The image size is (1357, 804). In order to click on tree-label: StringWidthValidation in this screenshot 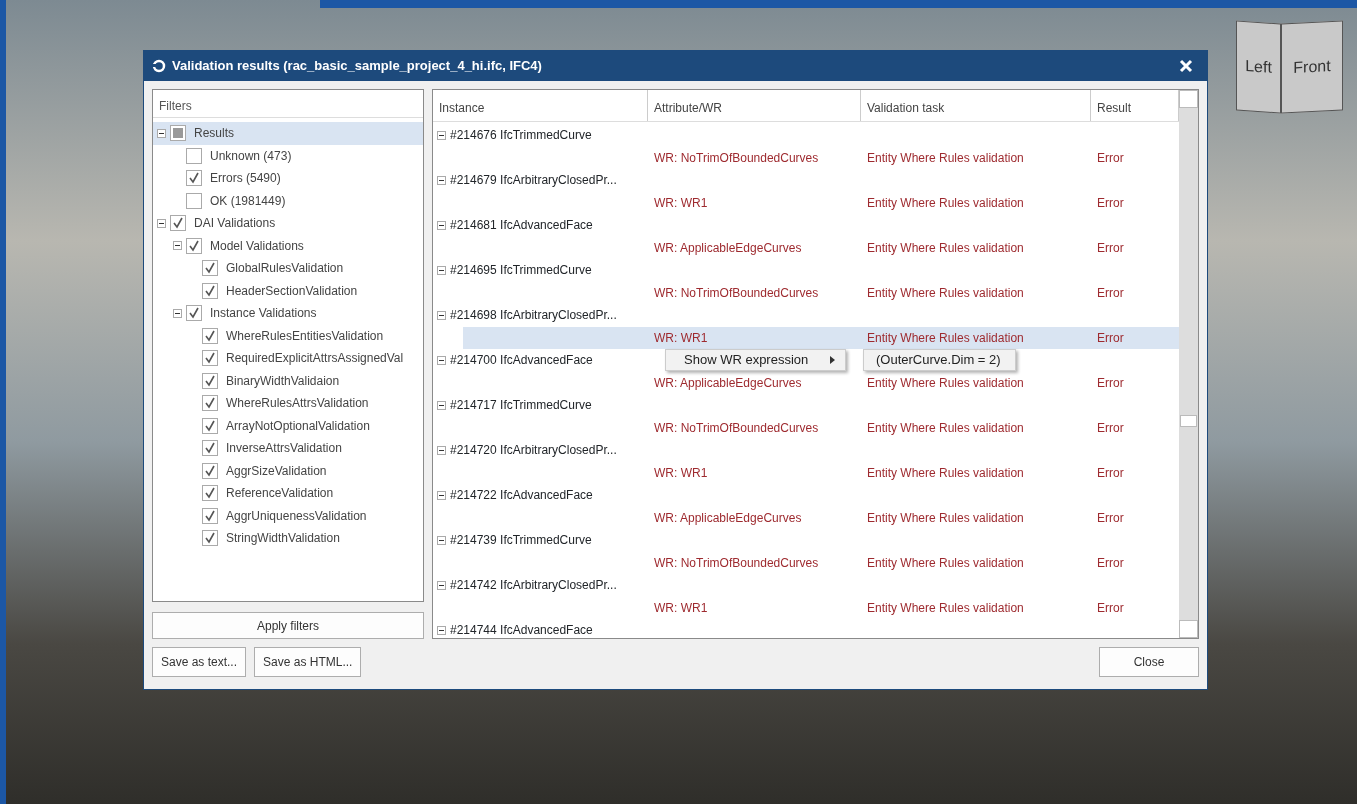, I will do `click(283, 539)`.